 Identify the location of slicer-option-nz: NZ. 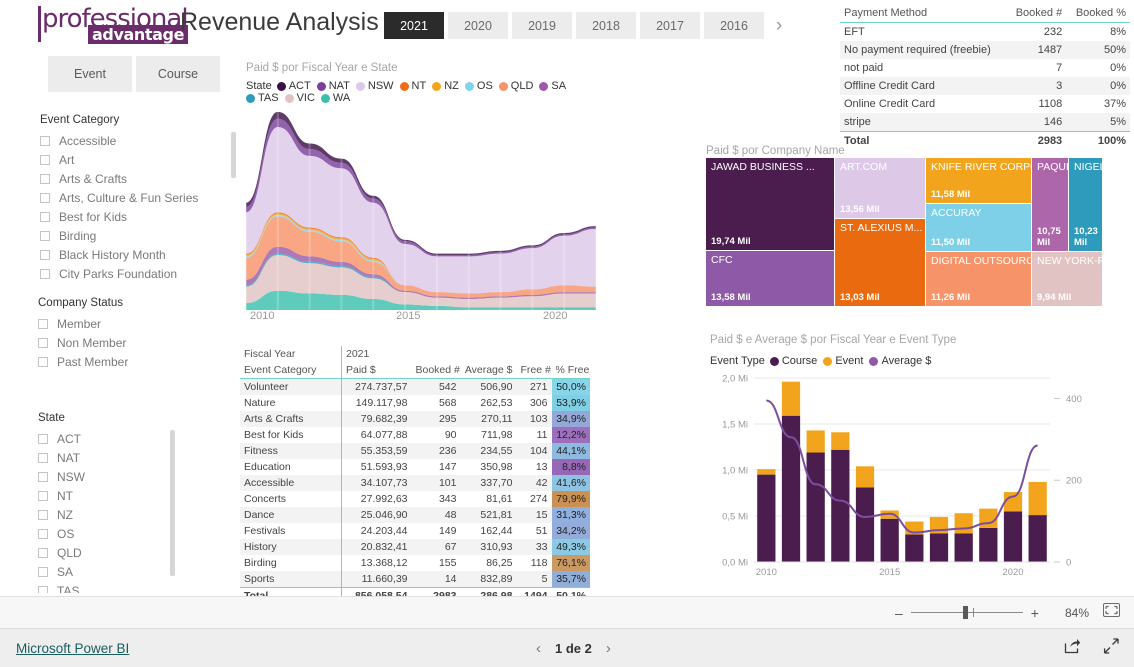
(130, 514).